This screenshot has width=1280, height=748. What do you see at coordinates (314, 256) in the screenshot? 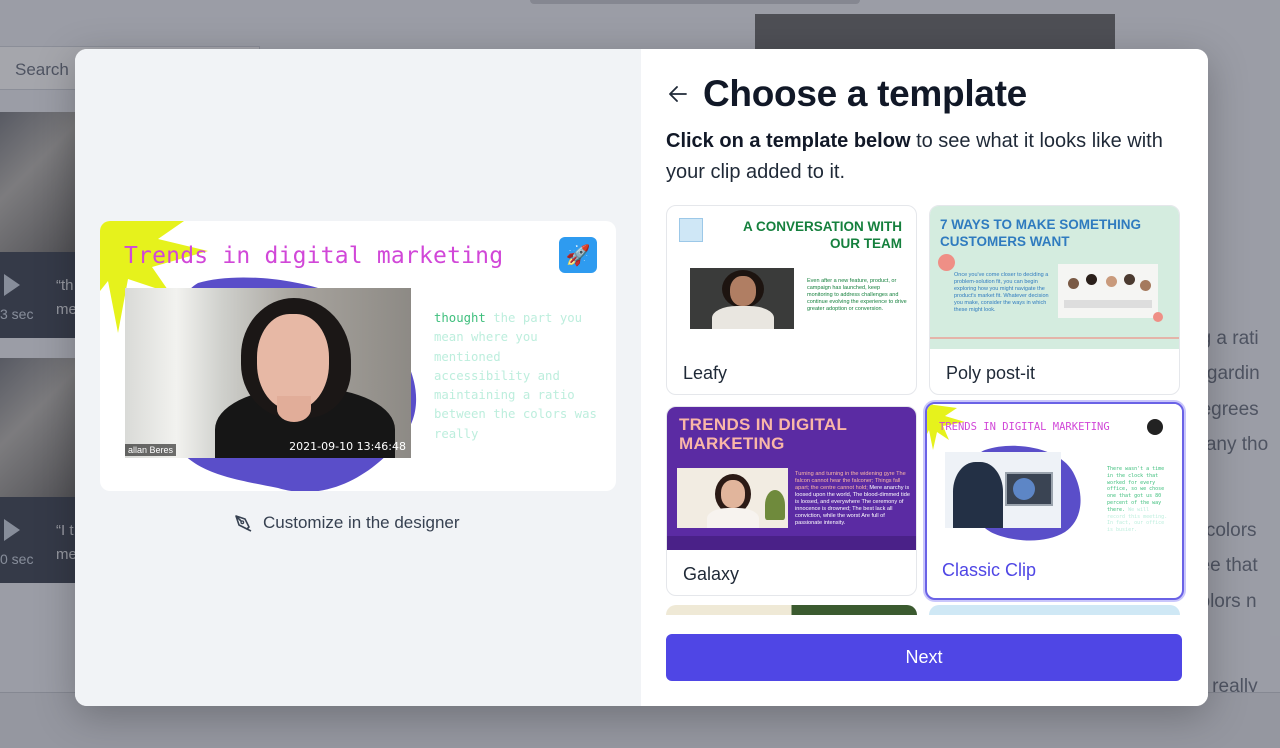
I see `preview-title: Trends in digital marketing` at bounding box center [314, 256].